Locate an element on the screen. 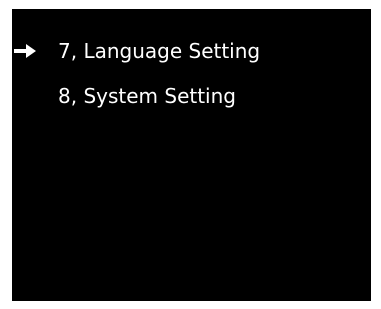 This screenshot has height=309, width=381. right-arrow-icon is located at coordinates (25, 51).